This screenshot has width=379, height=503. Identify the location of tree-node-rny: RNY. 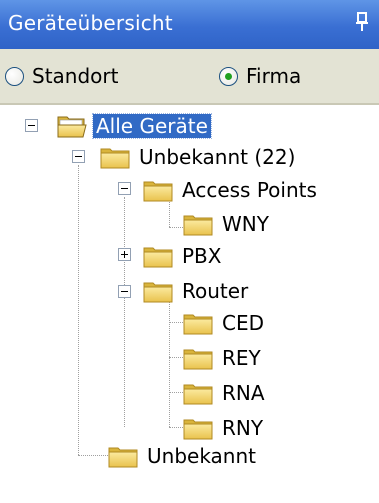
(224, 428).